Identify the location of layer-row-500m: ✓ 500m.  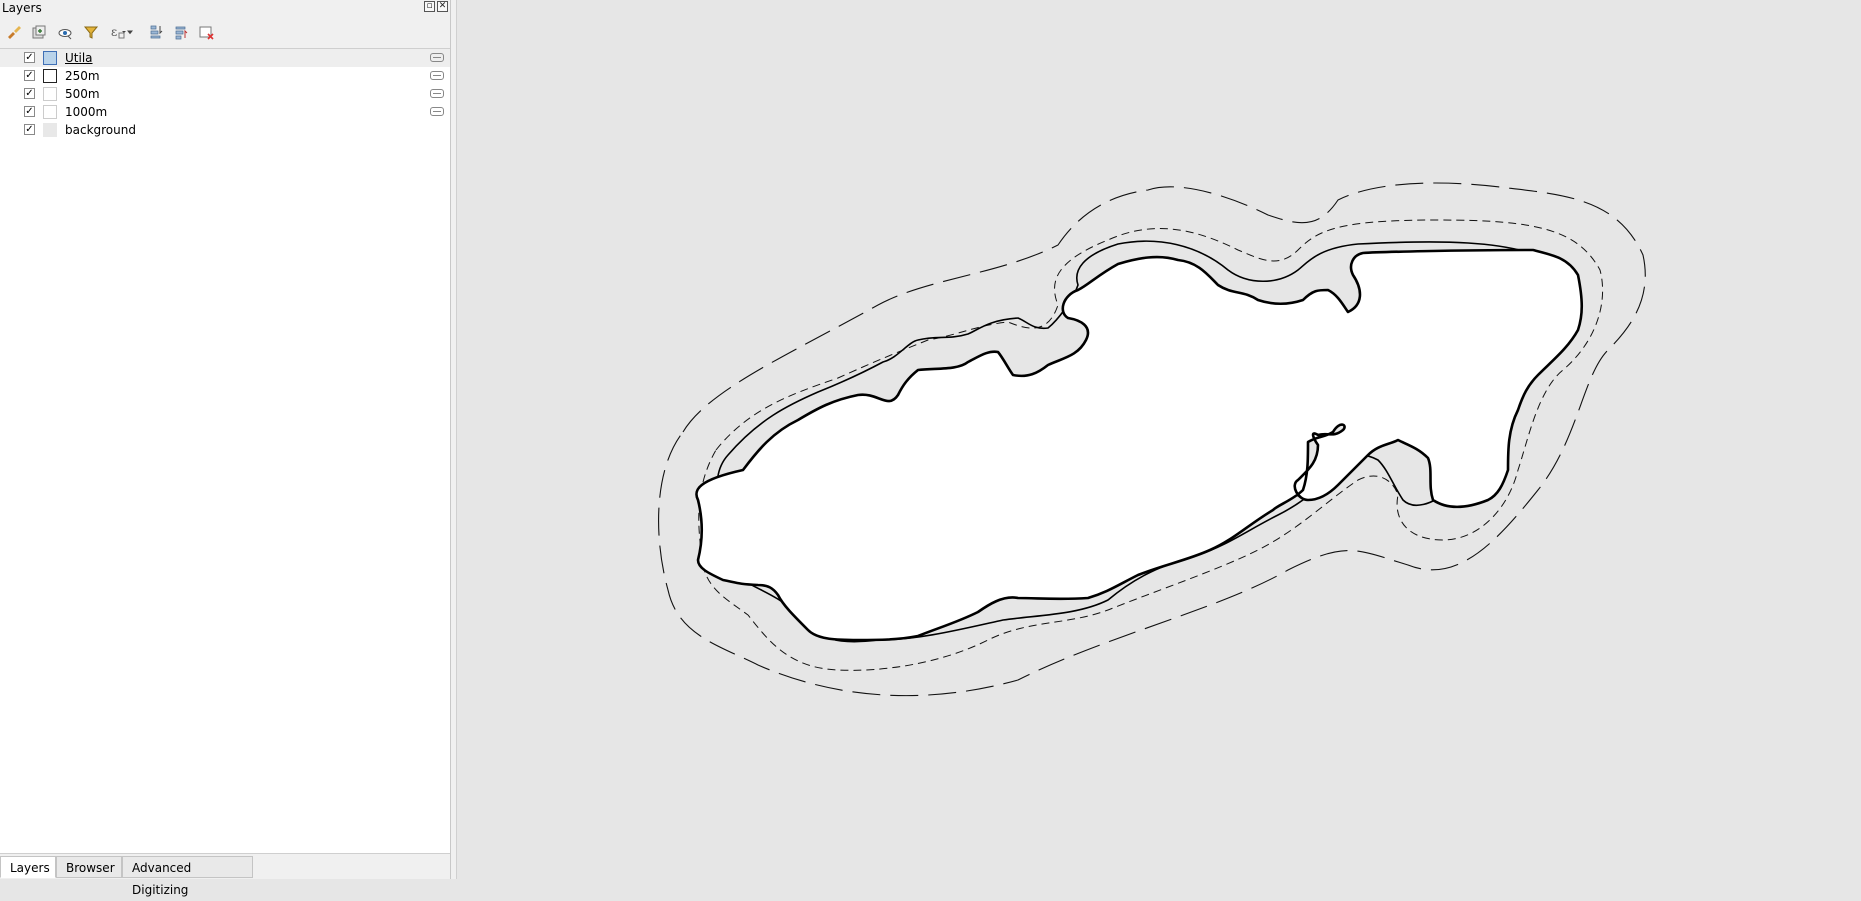
(225, 94).